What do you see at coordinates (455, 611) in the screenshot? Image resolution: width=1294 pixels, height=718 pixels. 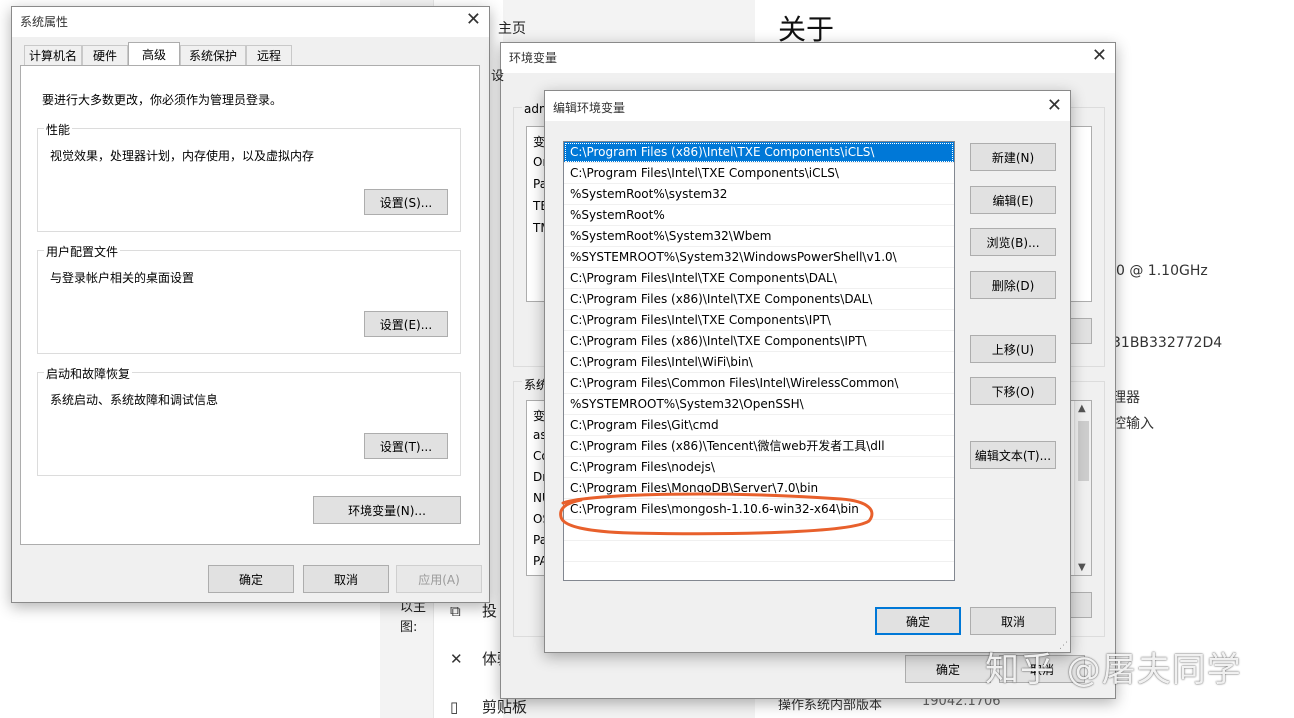 I see `cast-icon: ⧉` at bounding box center [455, 611].